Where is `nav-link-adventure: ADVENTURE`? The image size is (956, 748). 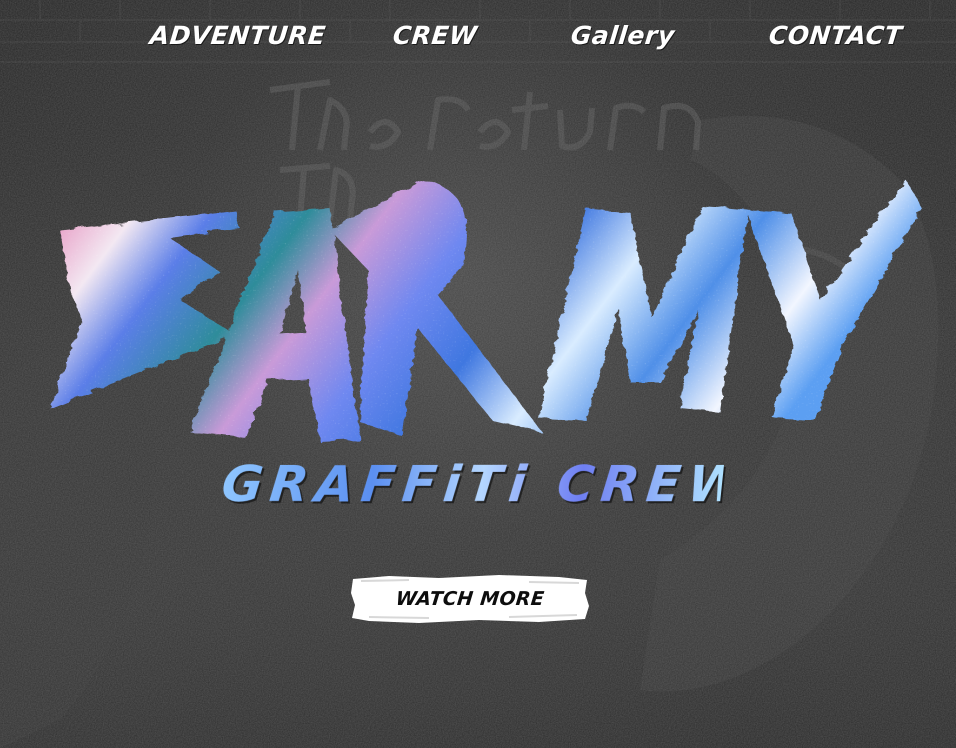 nav-link-adventure: ADVENTURE is located at coordinates (238, 36).